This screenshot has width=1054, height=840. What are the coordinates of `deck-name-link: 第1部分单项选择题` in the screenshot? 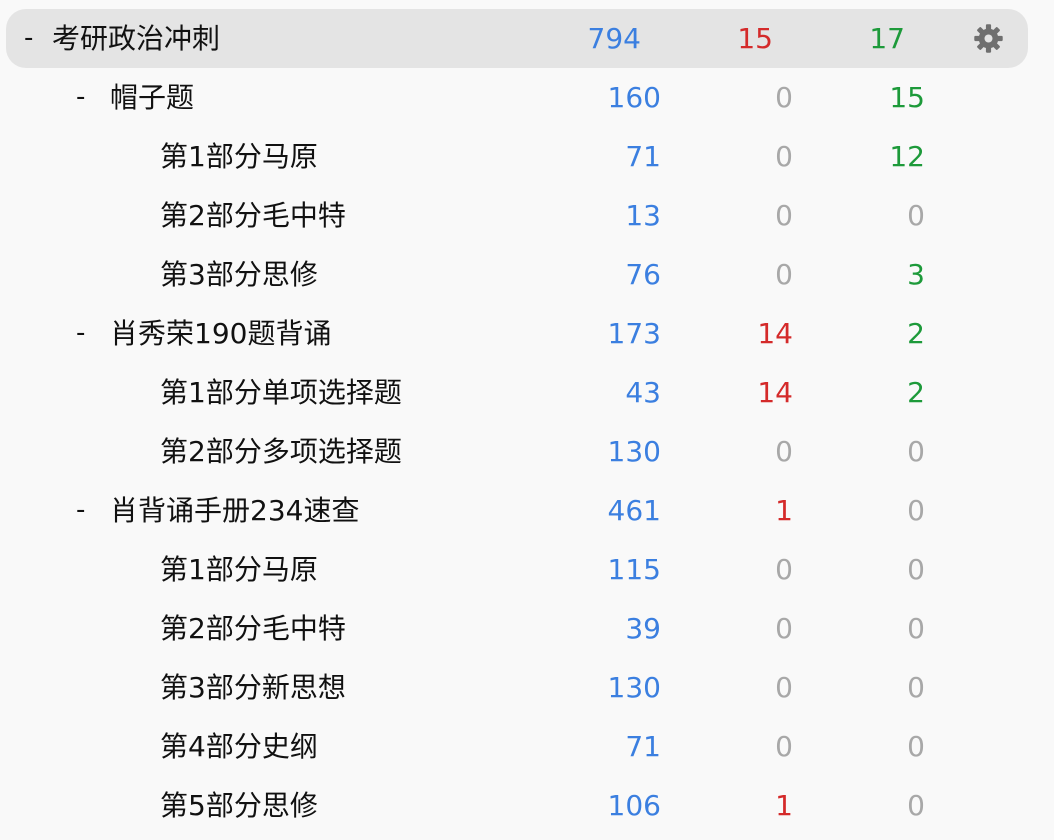 It's located at (281, 393).